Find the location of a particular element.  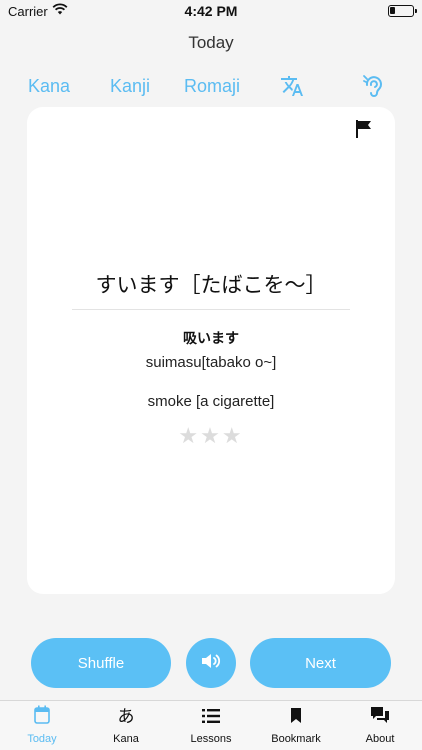

tabbar-item-kana: あ Kana is located at coordinates (126, 725).